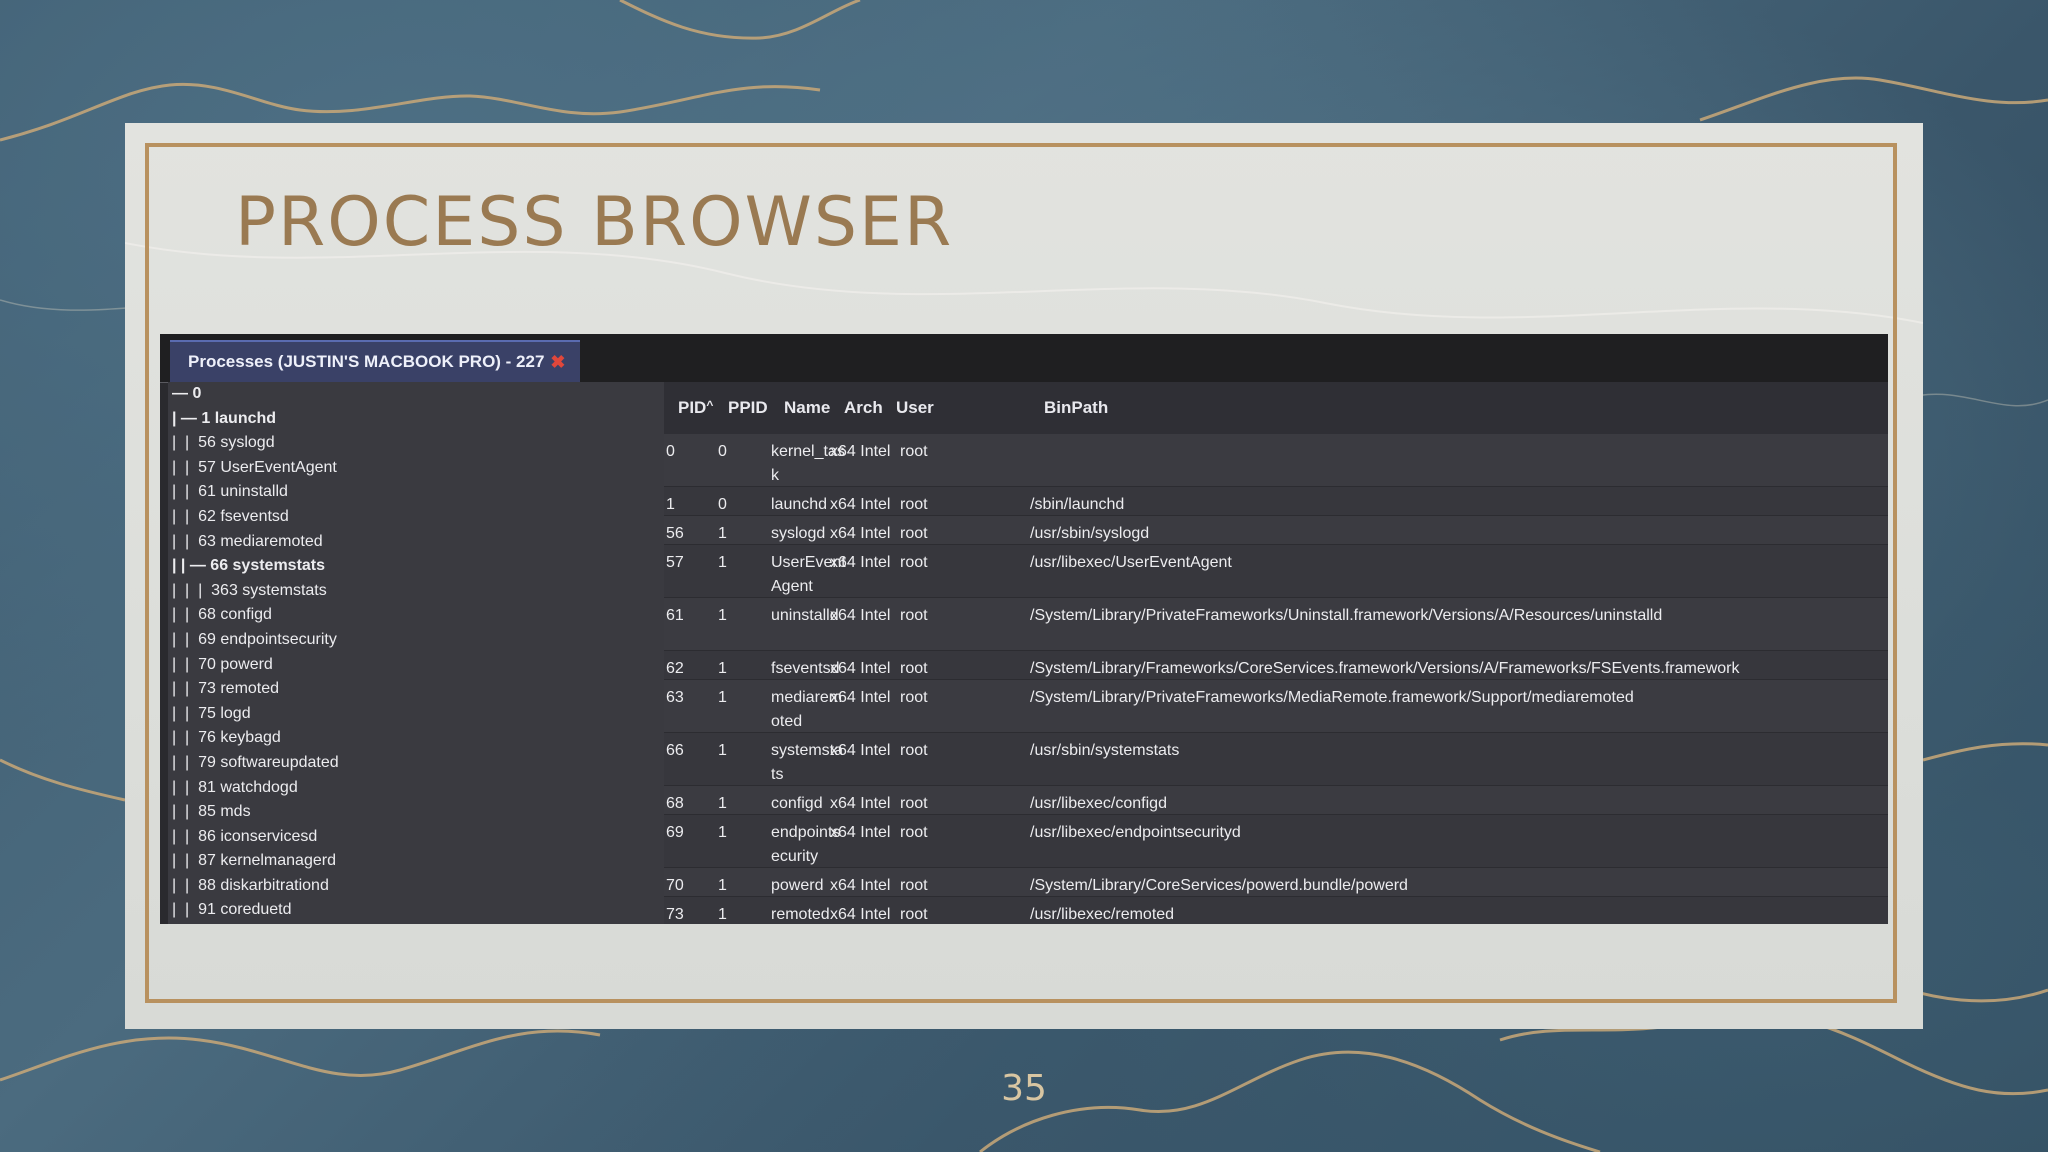 This screenshot has height=1152, width=2048. Describe the element at coordinates (1077, 504) in the screenshot. I see `cell-binpath: /sbin/launchd` at that location.